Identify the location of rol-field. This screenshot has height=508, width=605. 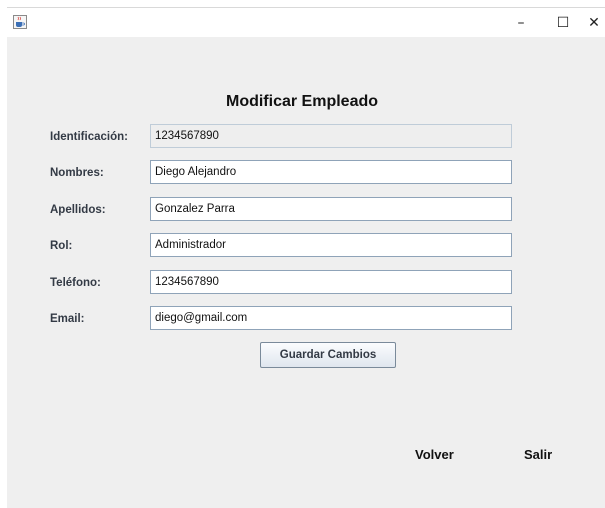
(331, 245).